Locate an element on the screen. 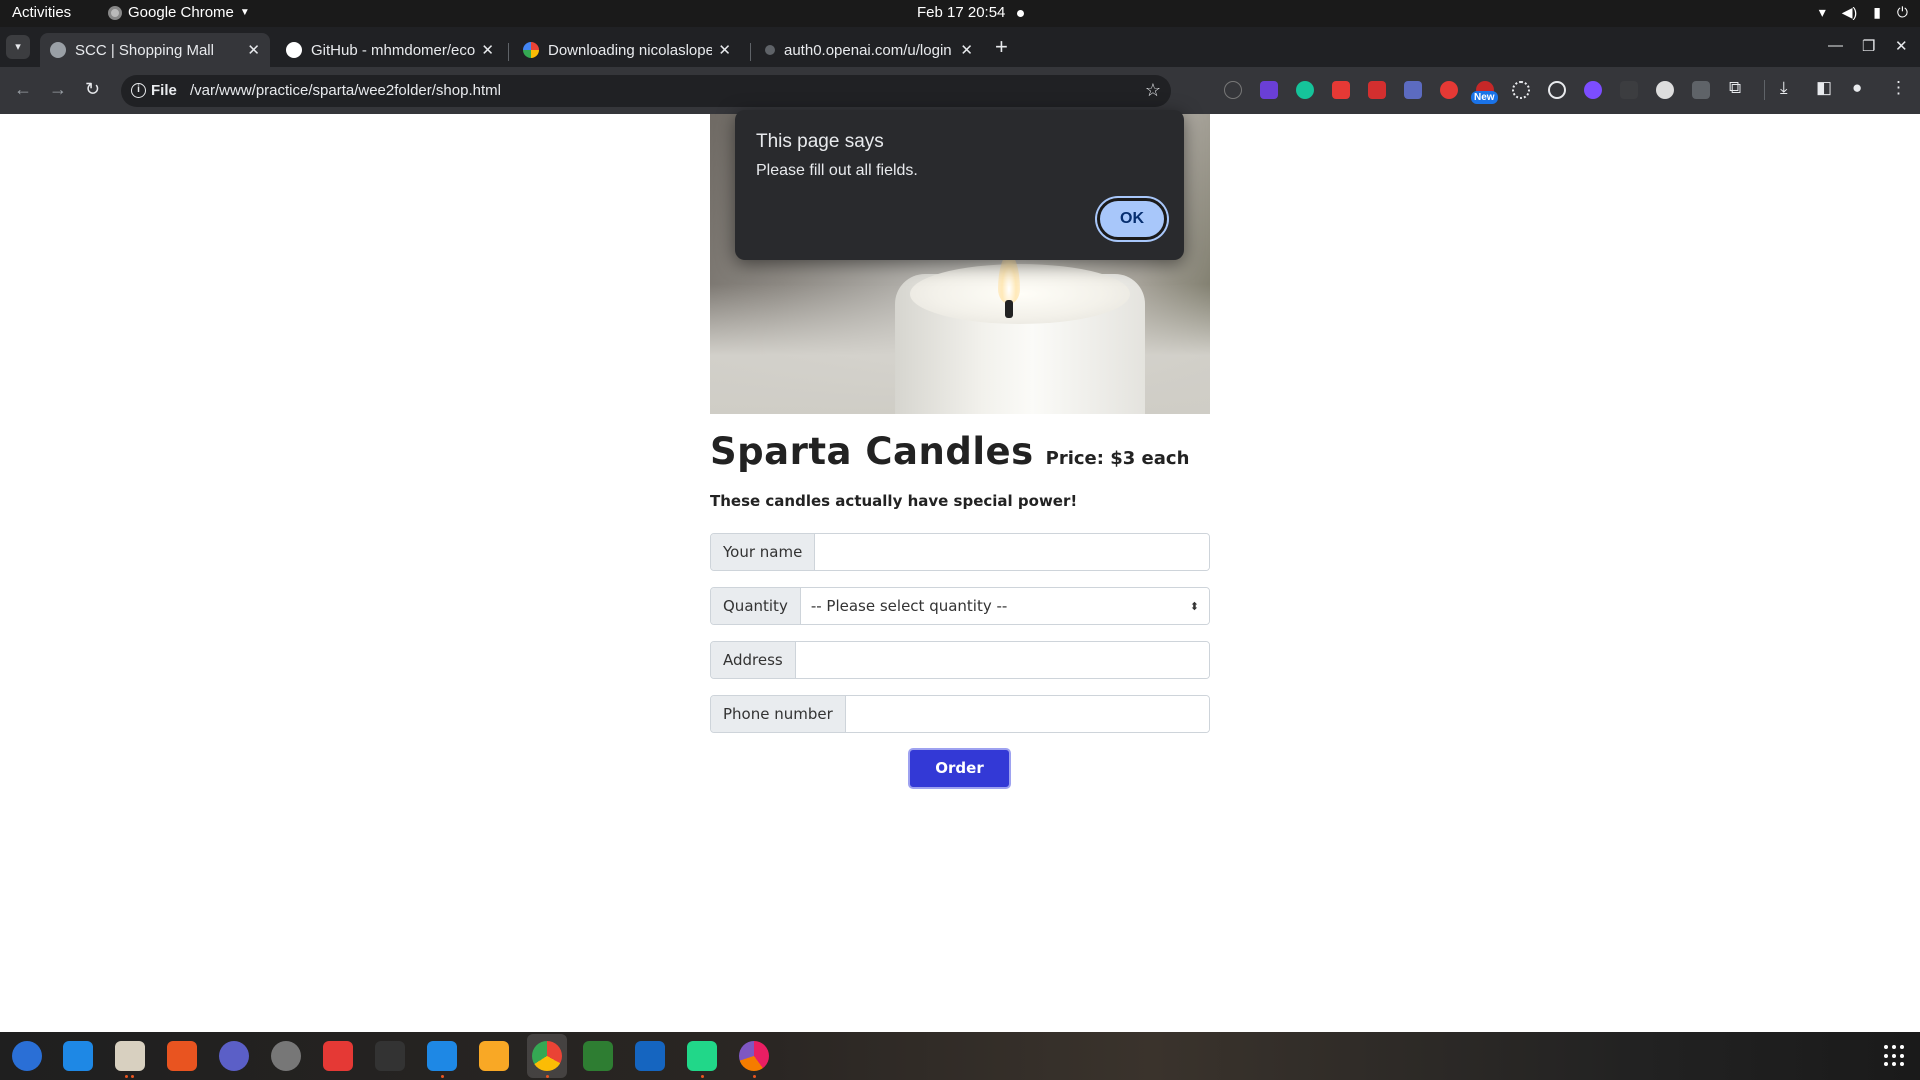 Image resolution: width=1920 pixels, height=1080 pixels. extension-red-icon is located at coordinates (1341, 90).